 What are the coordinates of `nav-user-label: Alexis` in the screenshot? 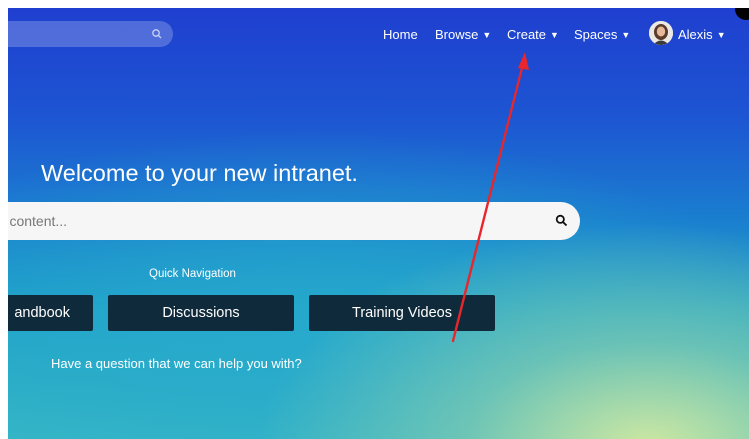 It's located at (695, 34).